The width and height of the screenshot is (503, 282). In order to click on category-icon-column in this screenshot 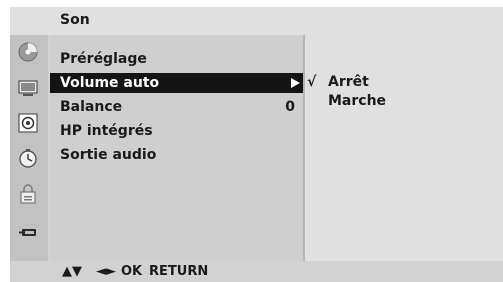, I will do `click(29, 148)`.